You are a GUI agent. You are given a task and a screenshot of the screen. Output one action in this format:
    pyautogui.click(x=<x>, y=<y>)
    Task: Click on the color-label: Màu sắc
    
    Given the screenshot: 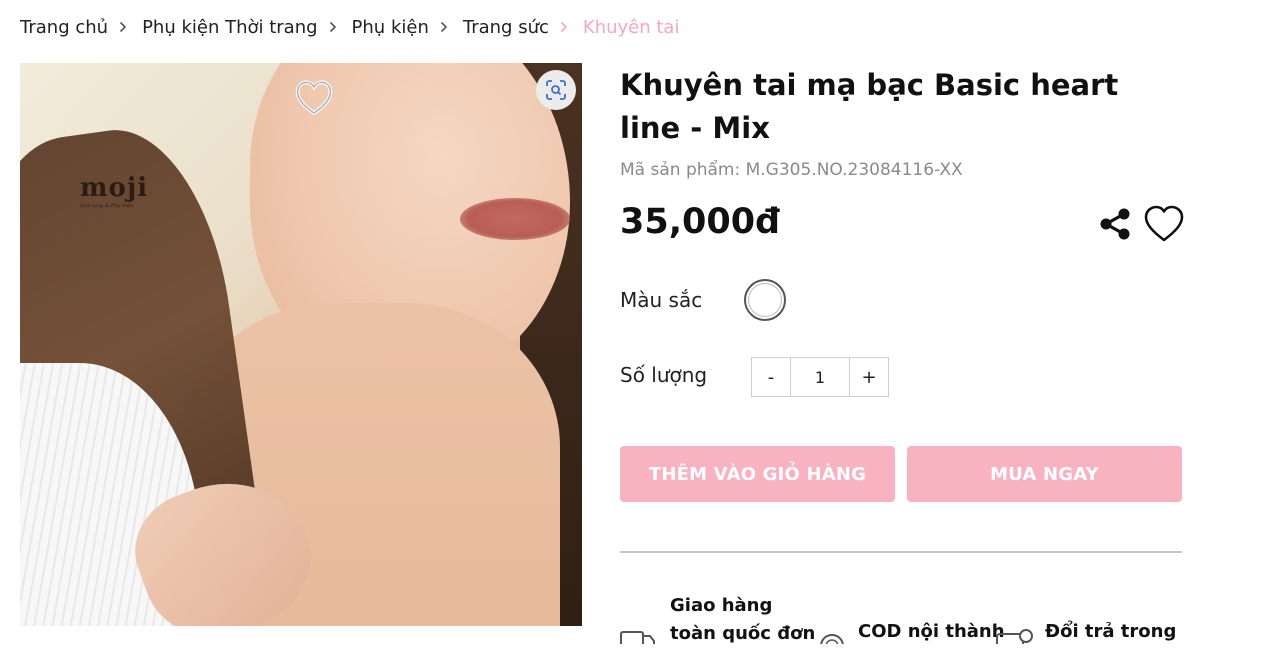 What is the action you would take?
    pyautogui.click(x=661, y=300)
    